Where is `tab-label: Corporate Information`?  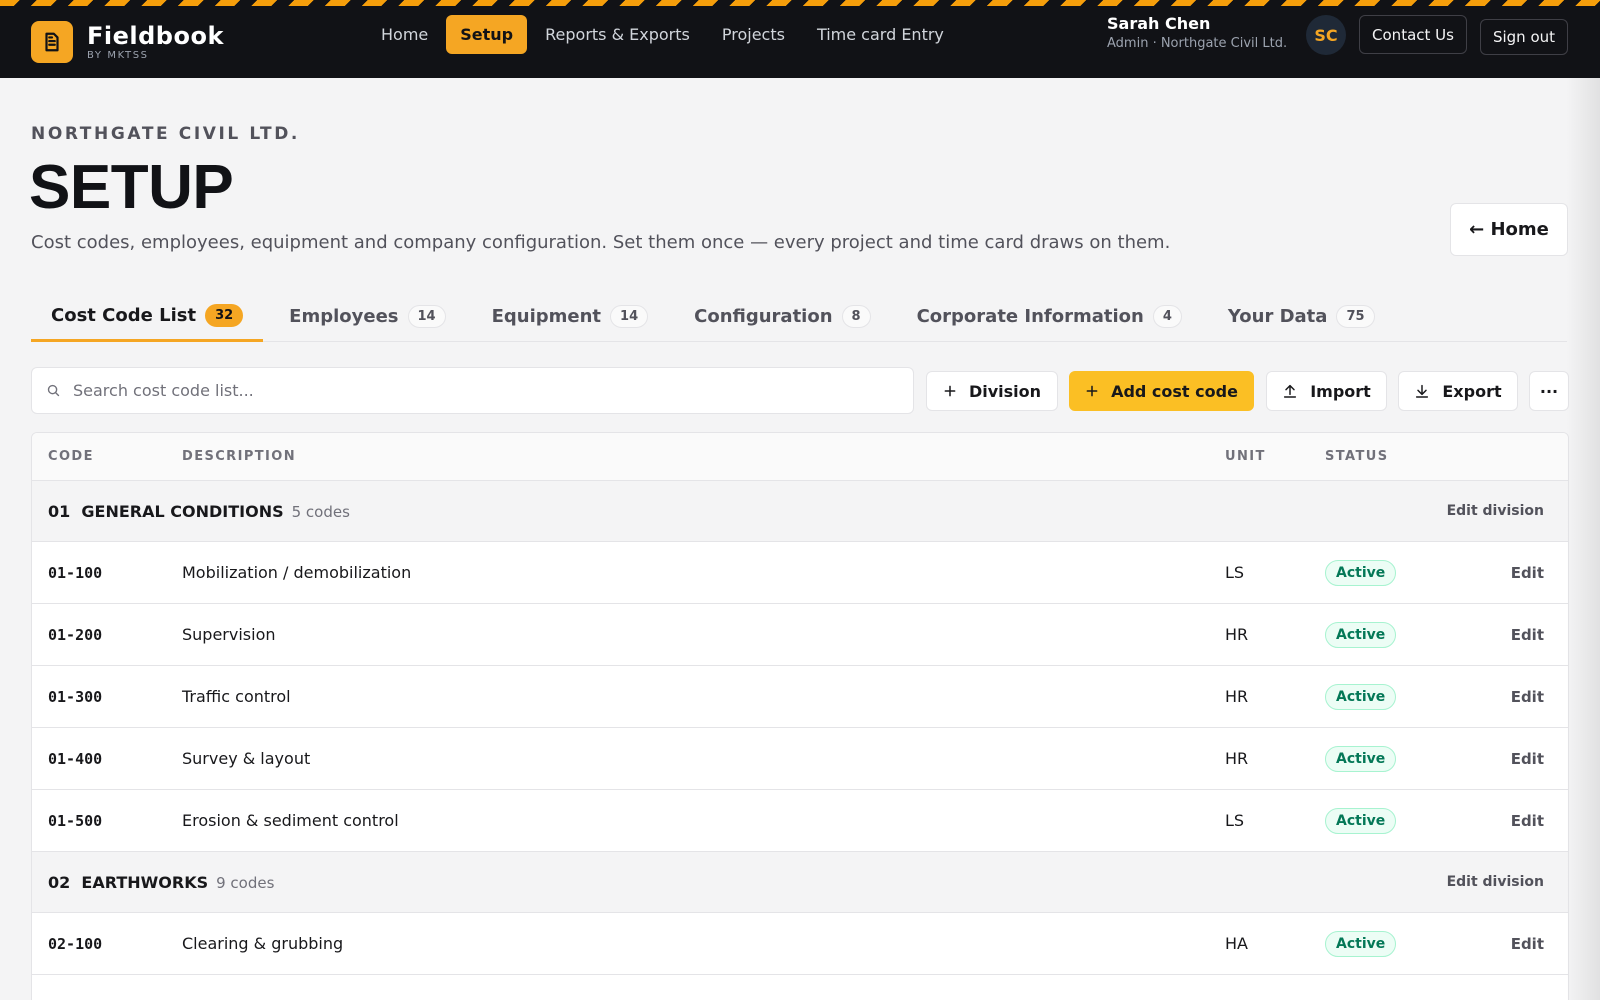 tab-label: Corporate Information is located at coordinates (1030, 316).